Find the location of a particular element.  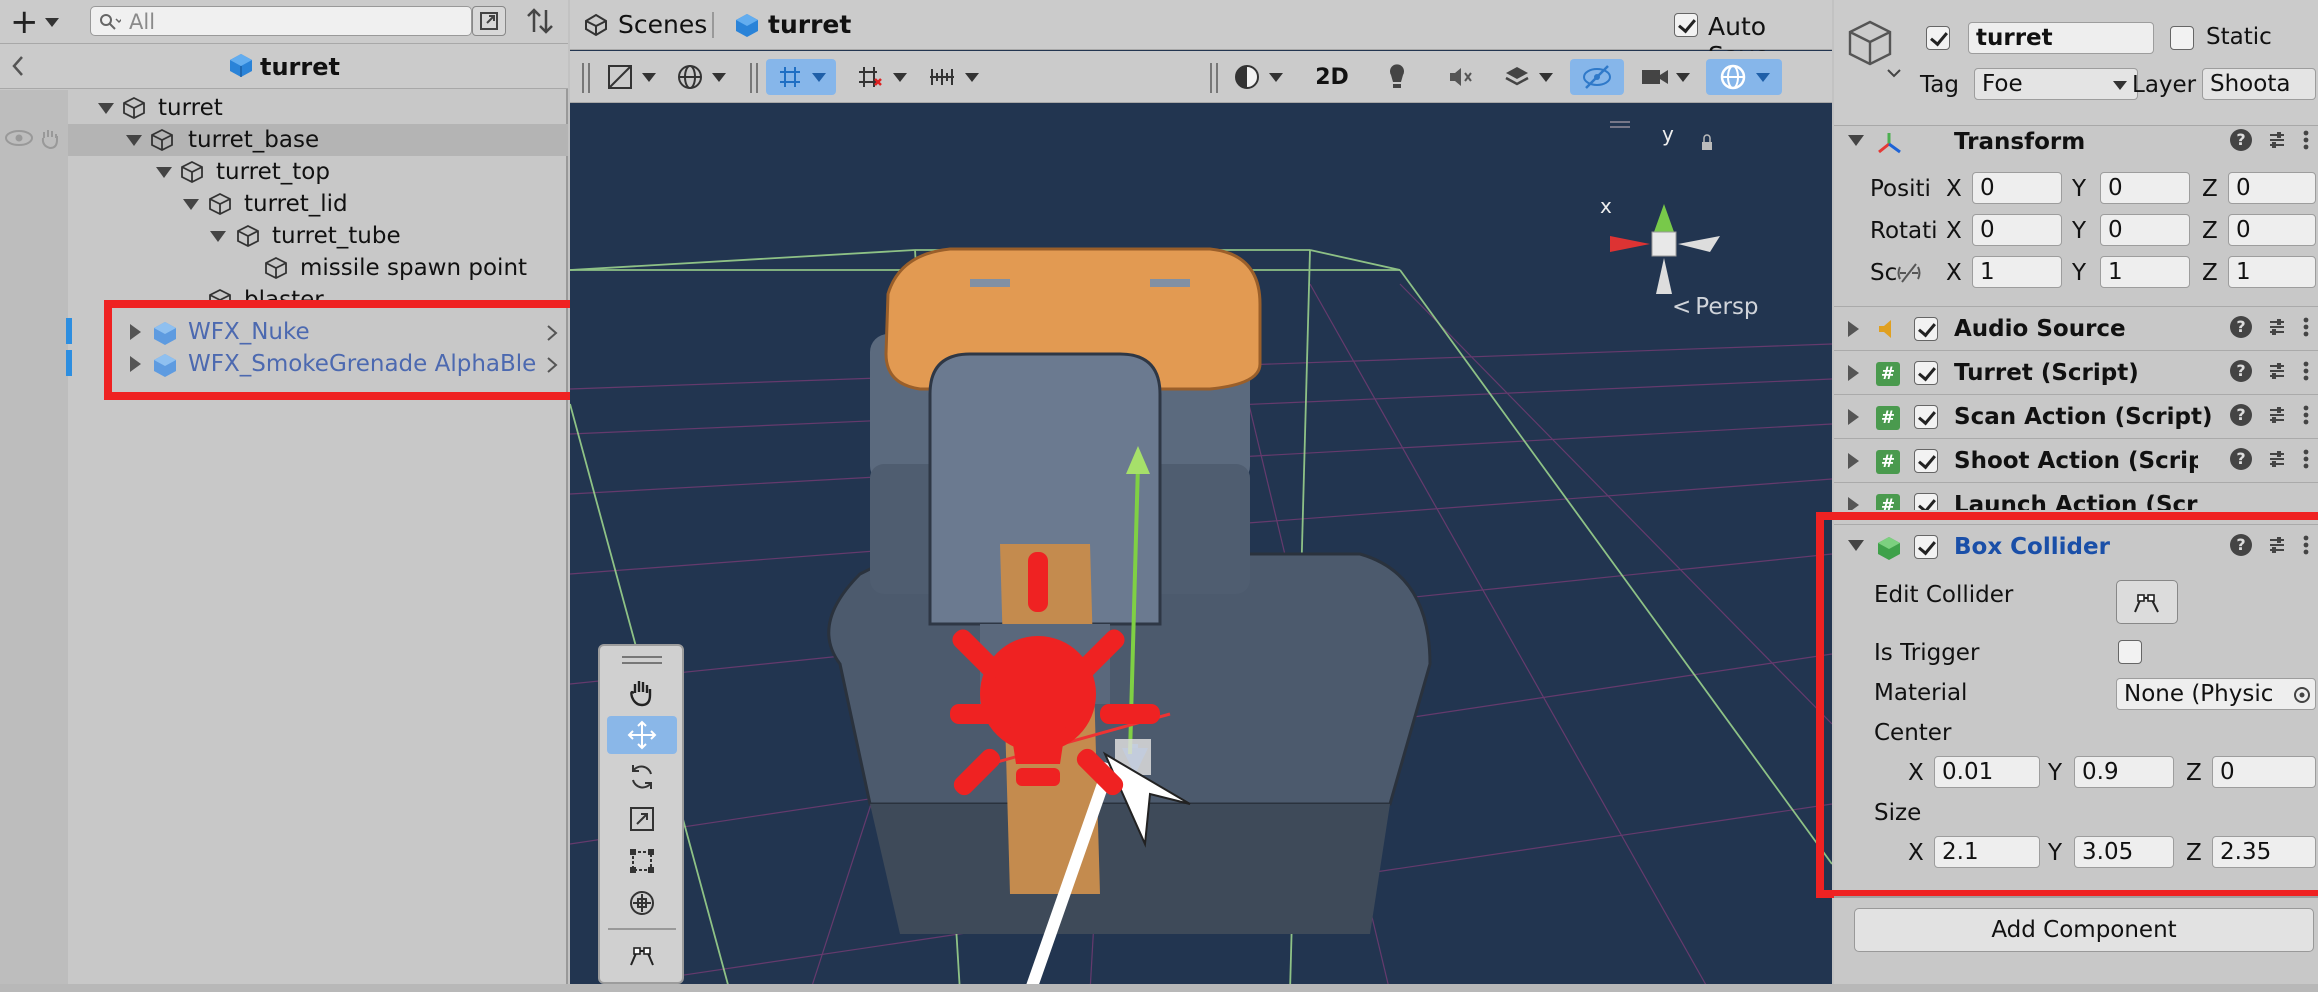

transform-tool-button is located at coordinates (642, 903).